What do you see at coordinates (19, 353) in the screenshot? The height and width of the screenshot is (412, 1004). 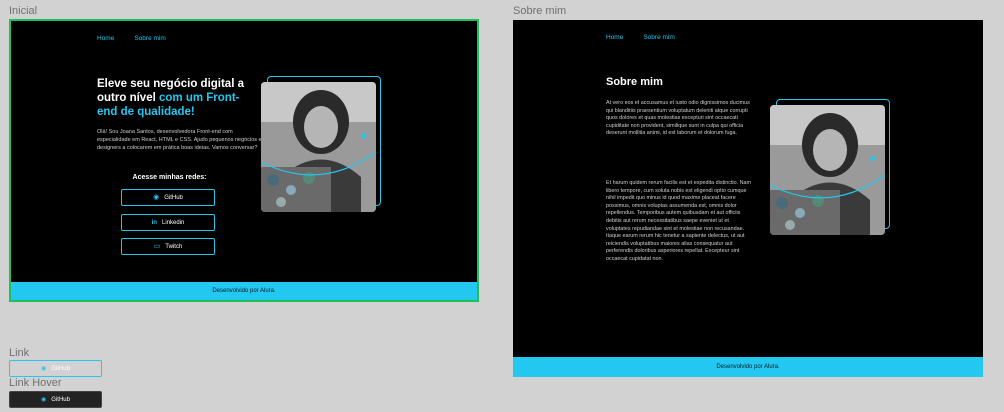 I see `state-label-link: Link` at bounding box center [19, 353].